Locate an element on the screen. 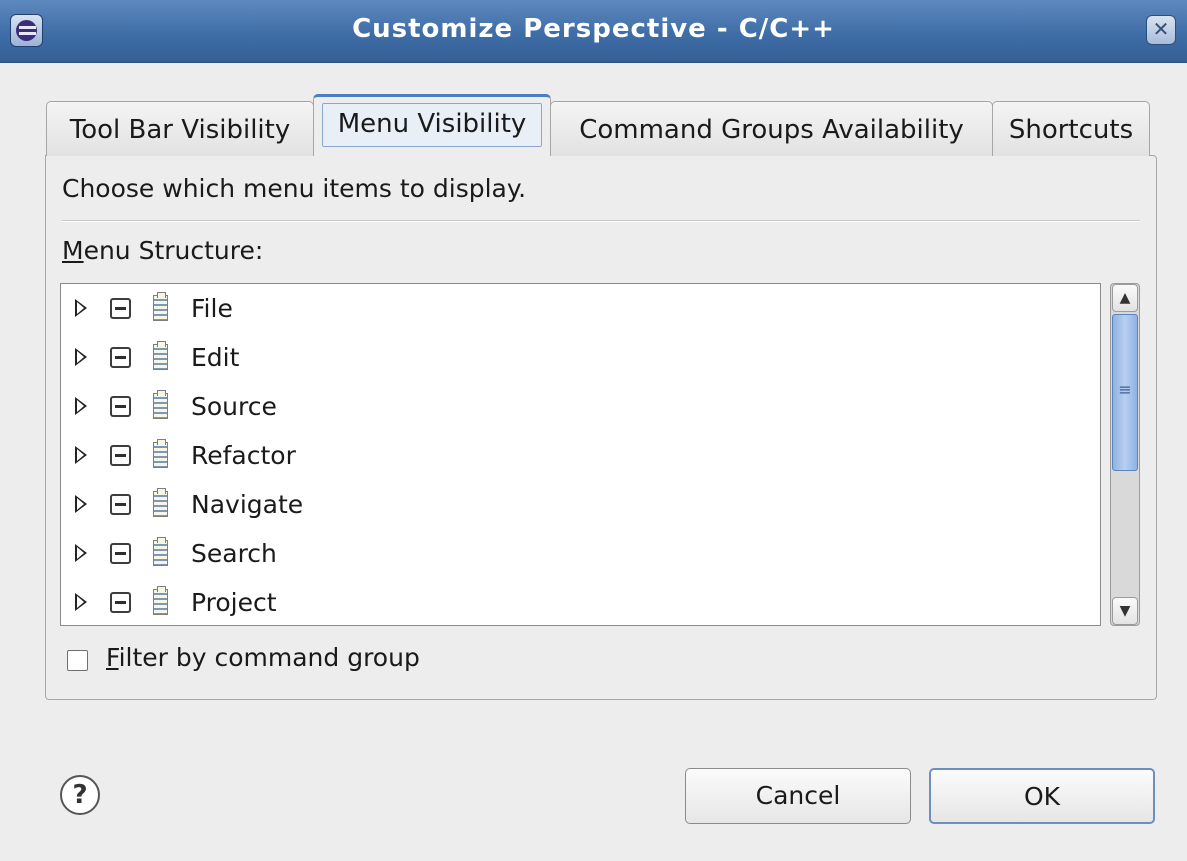  tree-item-file: File is located at coordinates (580, 310).